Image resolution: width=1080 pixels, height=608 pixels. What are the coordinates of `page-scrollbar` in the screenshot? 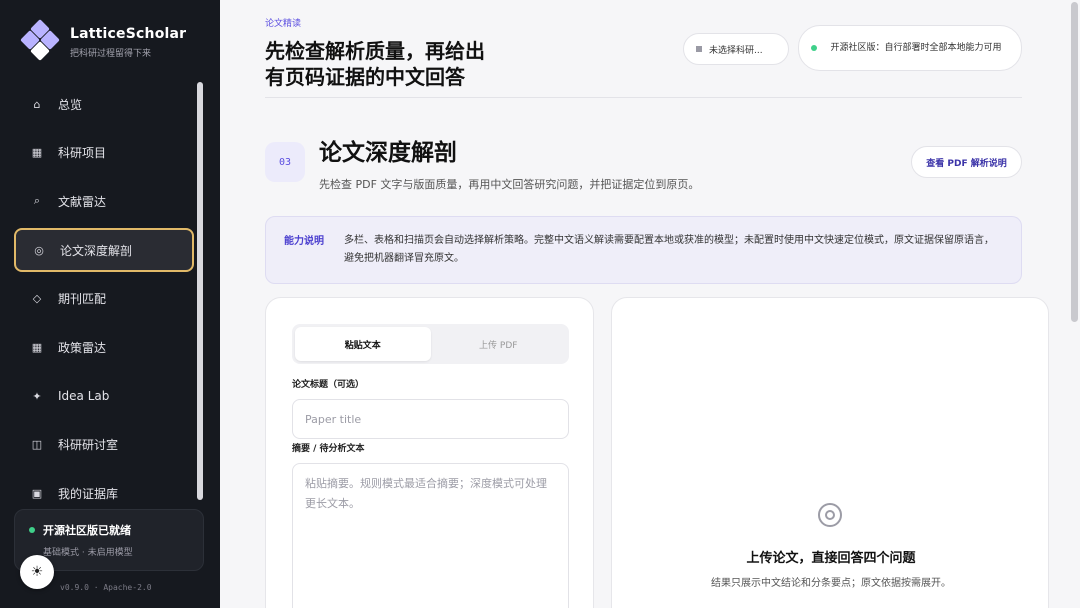 It's located at (1074, 162).